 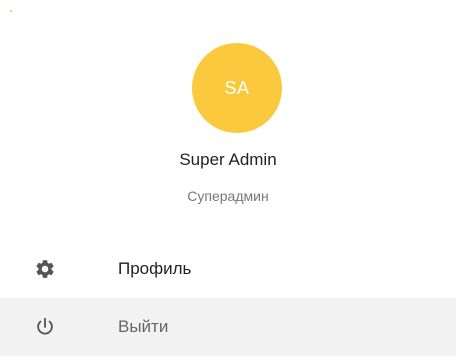 I want to click on avatar-initials: SA, so click(x=237, y=87).